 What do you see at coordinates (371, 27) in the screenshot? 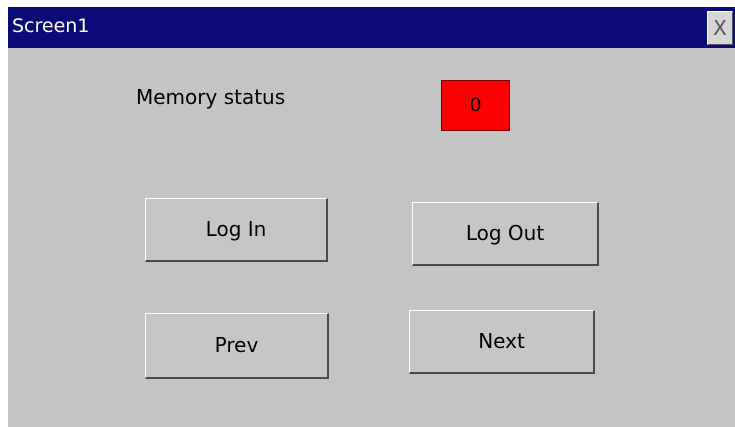
I see `title-bar: Screen1 X` at bounding box center [371, 27].